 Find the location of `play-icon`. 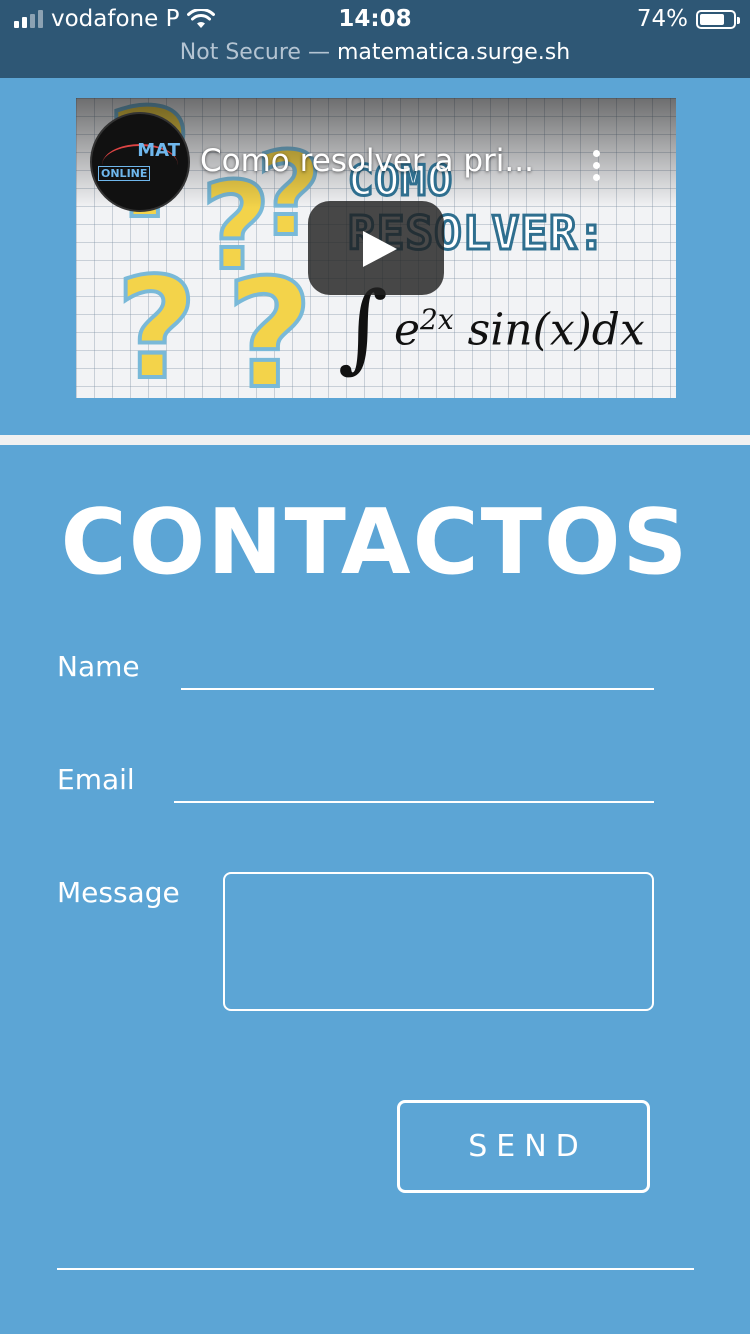

play-icon is located at coordinates (376, 248).